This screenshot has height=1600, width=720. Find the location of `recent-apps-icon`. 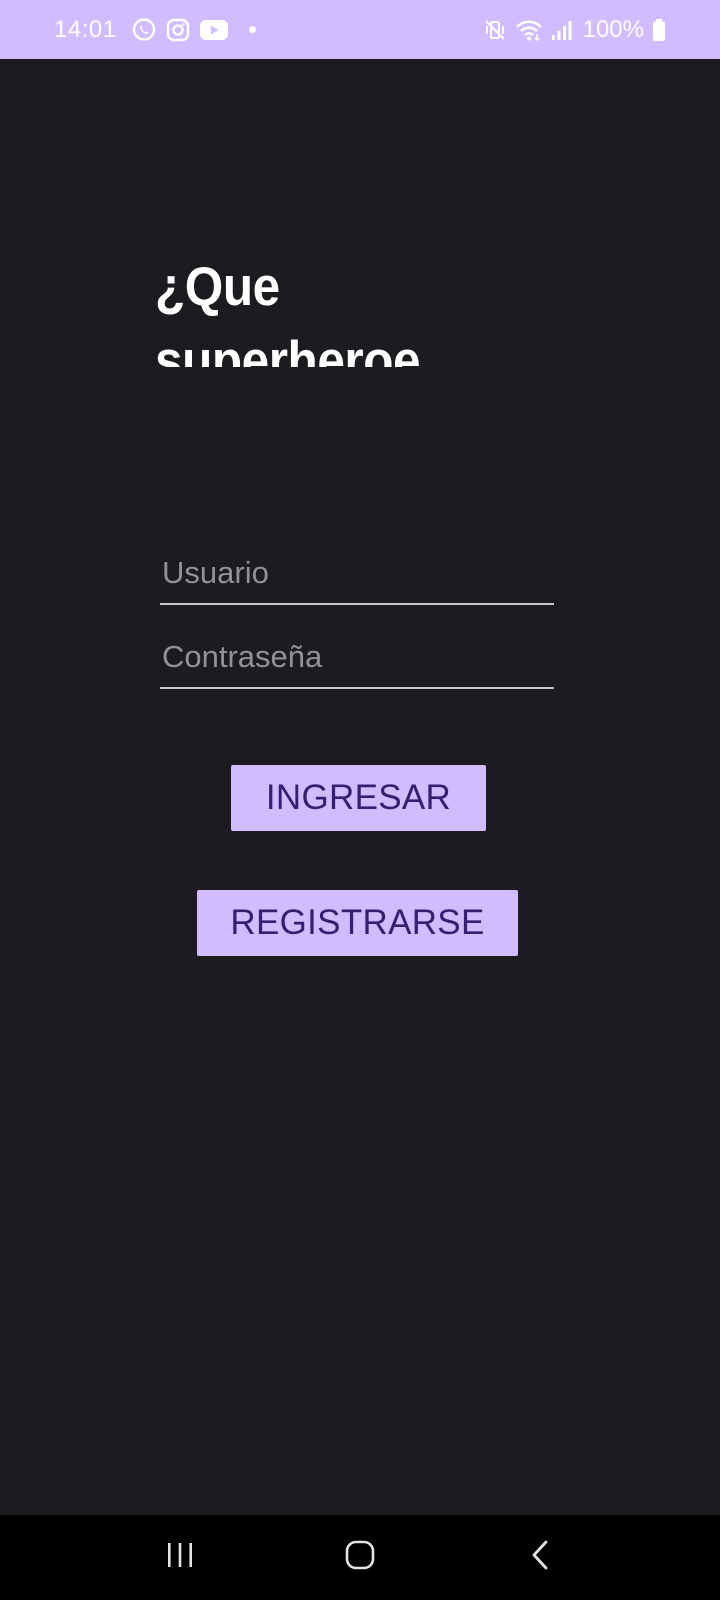

recent-apps-icon is located at coordinates (180, 1557).